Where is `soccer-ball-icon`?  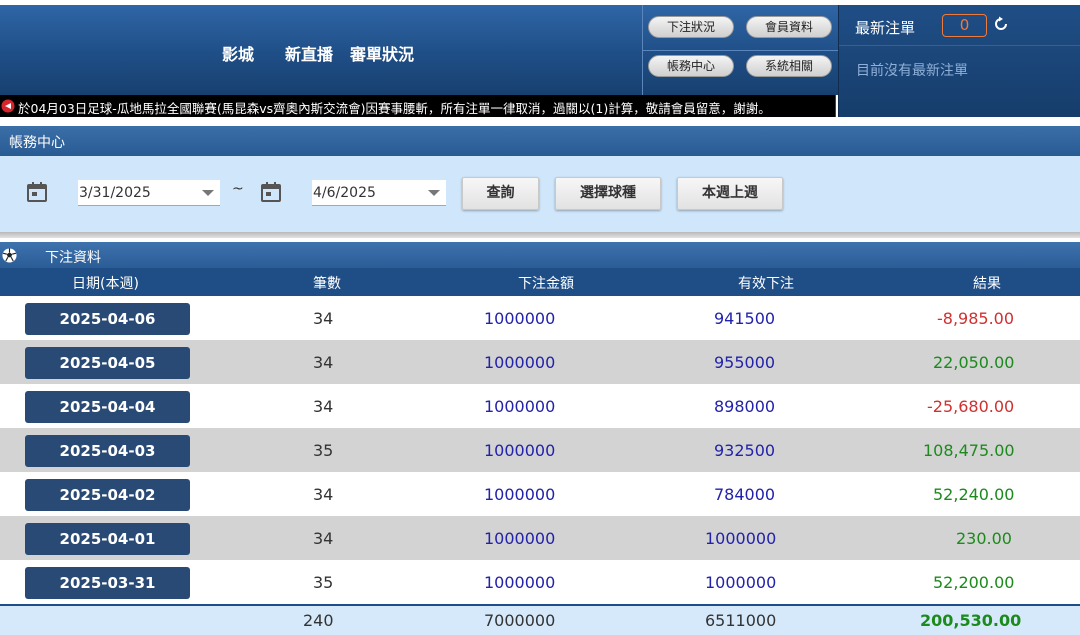
soccer-ball-icon is located at coordinates (9, 255).